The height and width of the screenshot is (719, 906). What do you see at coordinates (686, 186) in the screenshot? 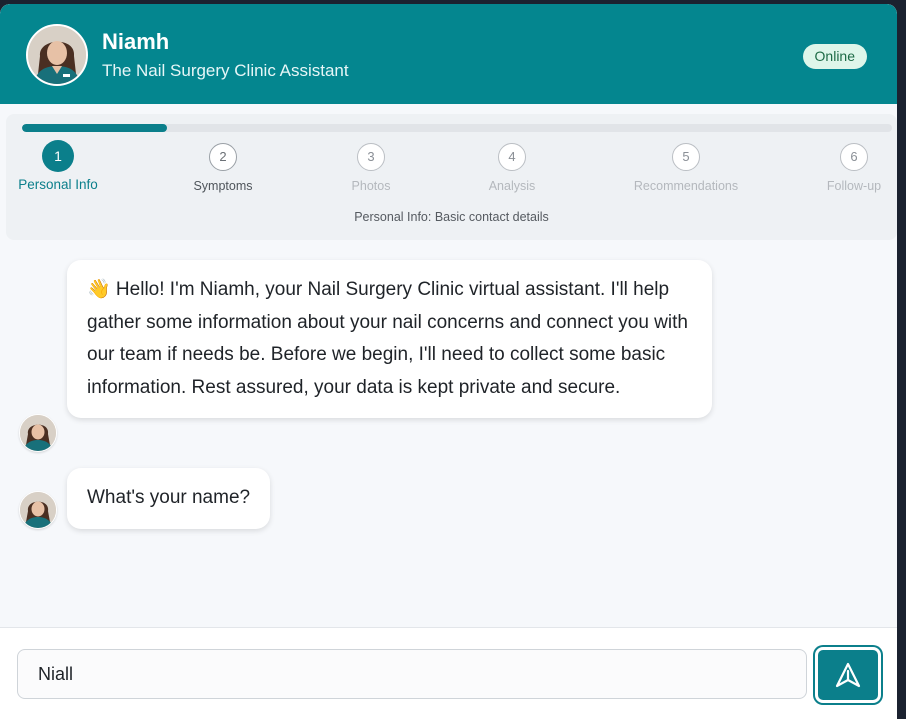
I see `step-label: Recommendations` at bounding box center [686, 186].